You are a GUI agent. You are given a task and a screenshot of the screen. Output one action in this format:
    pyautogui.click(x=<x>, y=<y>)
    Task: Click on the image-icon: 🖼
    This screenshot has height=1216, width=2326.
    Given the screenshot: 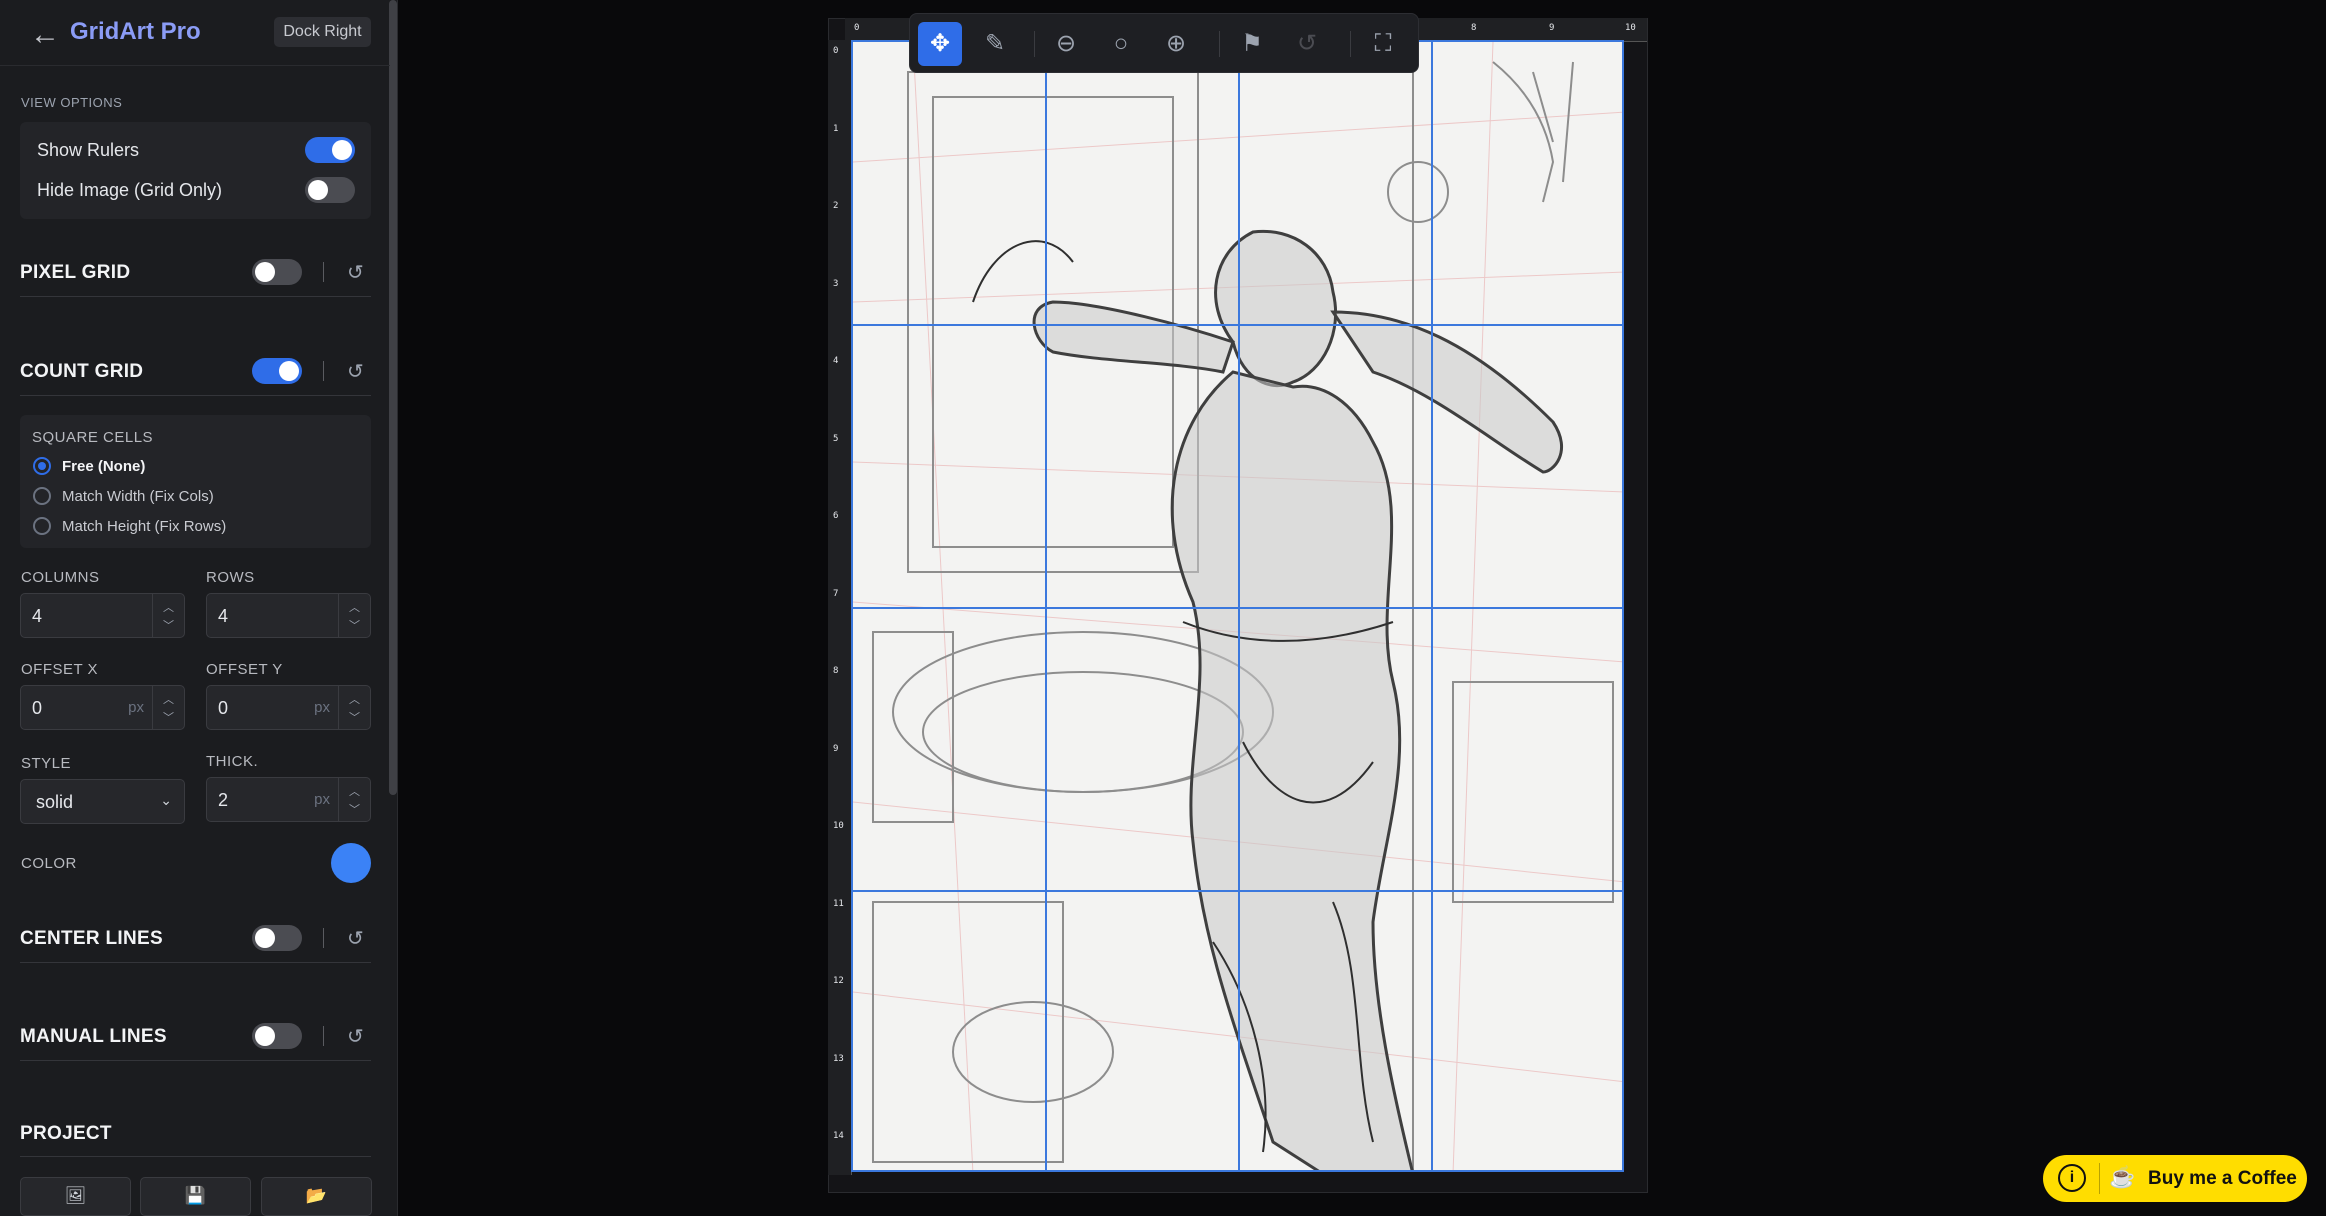 What is the action you would take?
    pyautogui.click(x=75, y=1195)
    